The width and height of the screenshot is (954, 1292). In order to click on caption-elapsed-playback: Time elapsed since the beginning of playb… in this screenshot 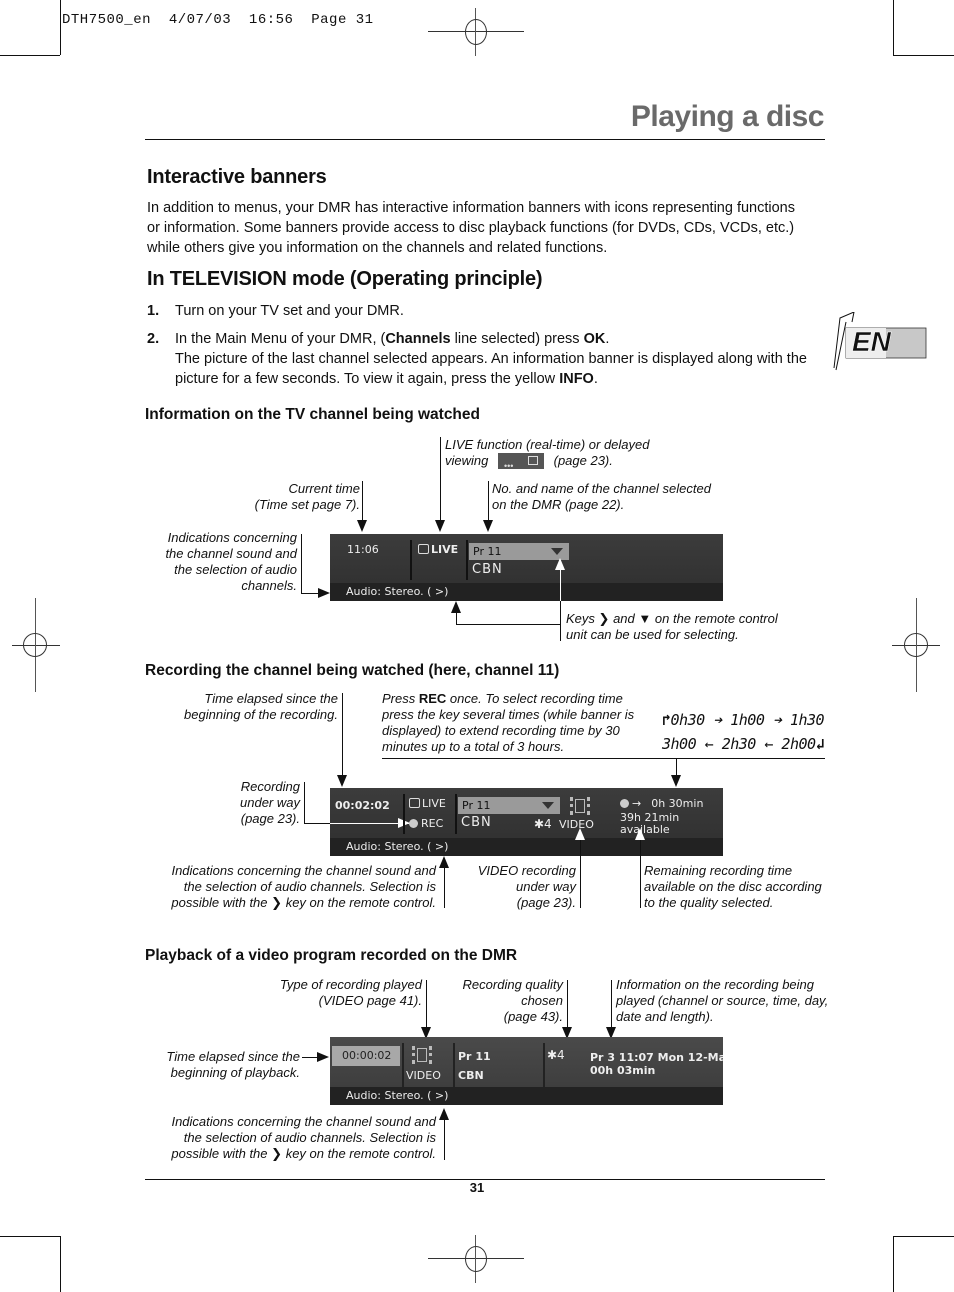, I will do `click(233, 1064)`.